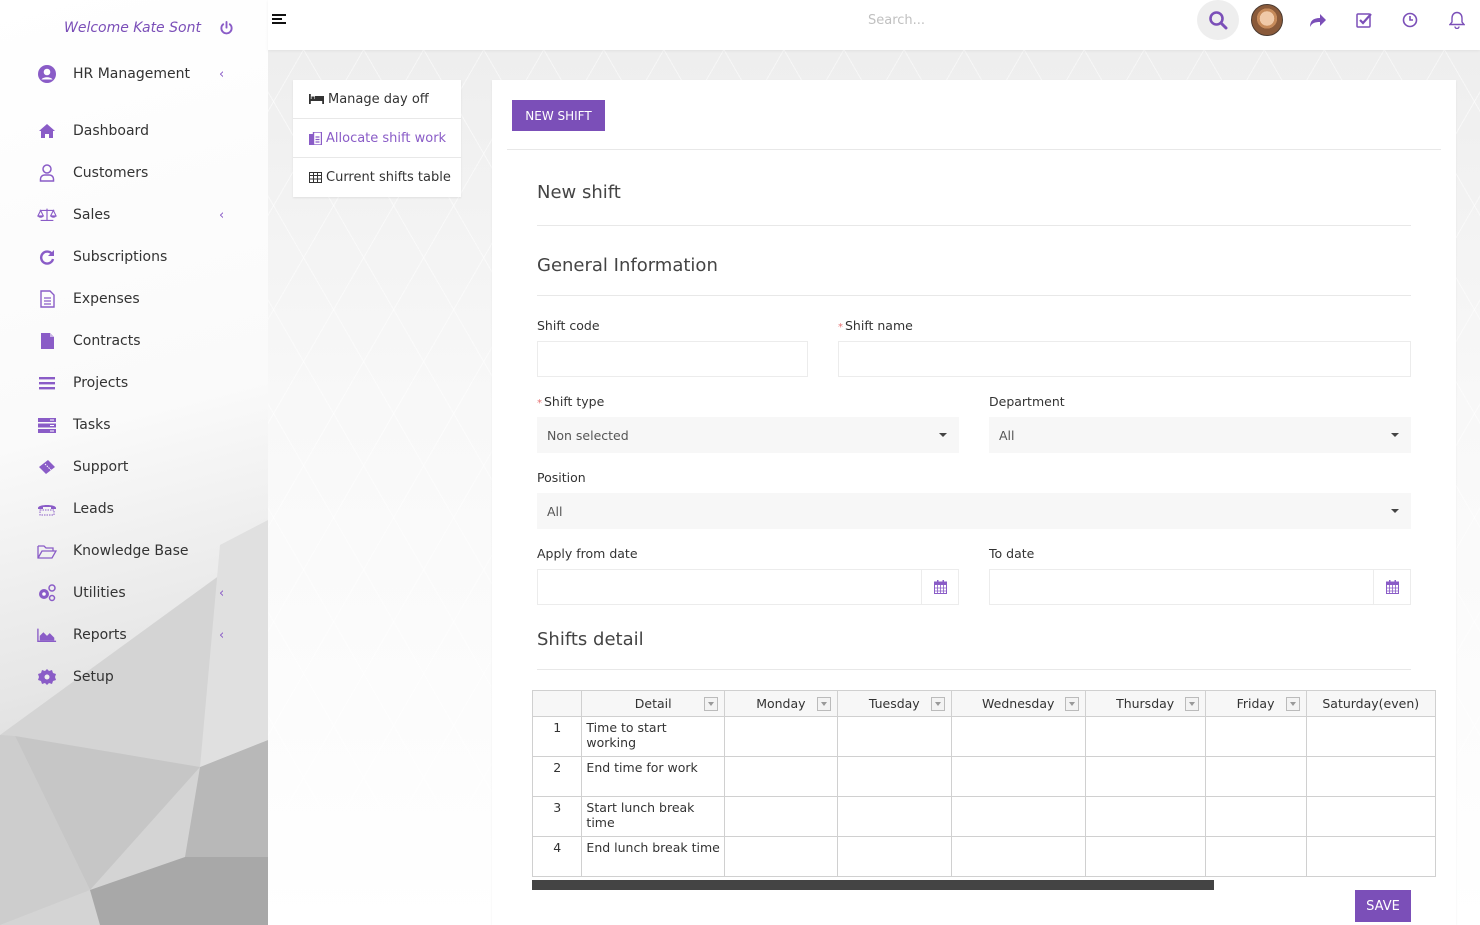  I want to click on apply-from-date-picker-button, so click(940, 587).